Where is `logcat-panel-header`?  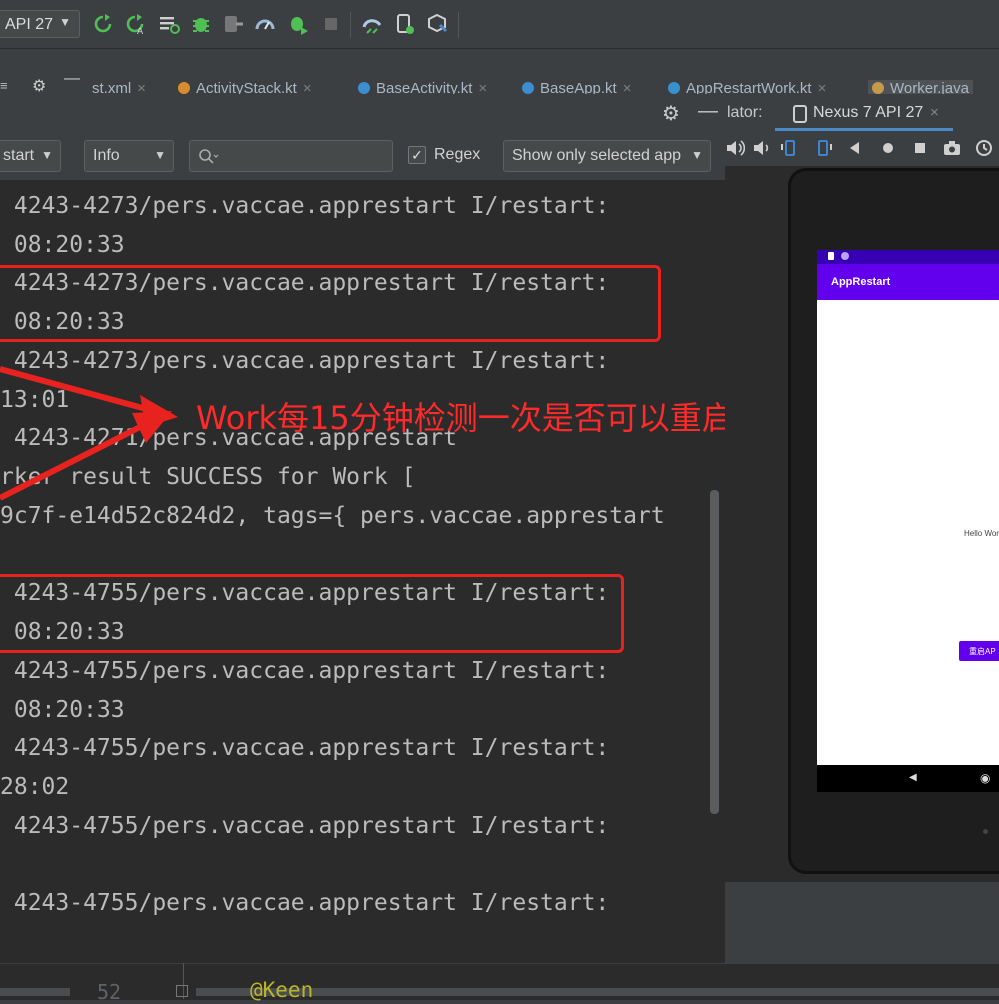 logcat-panel-header is located at coordinates (362, 113).